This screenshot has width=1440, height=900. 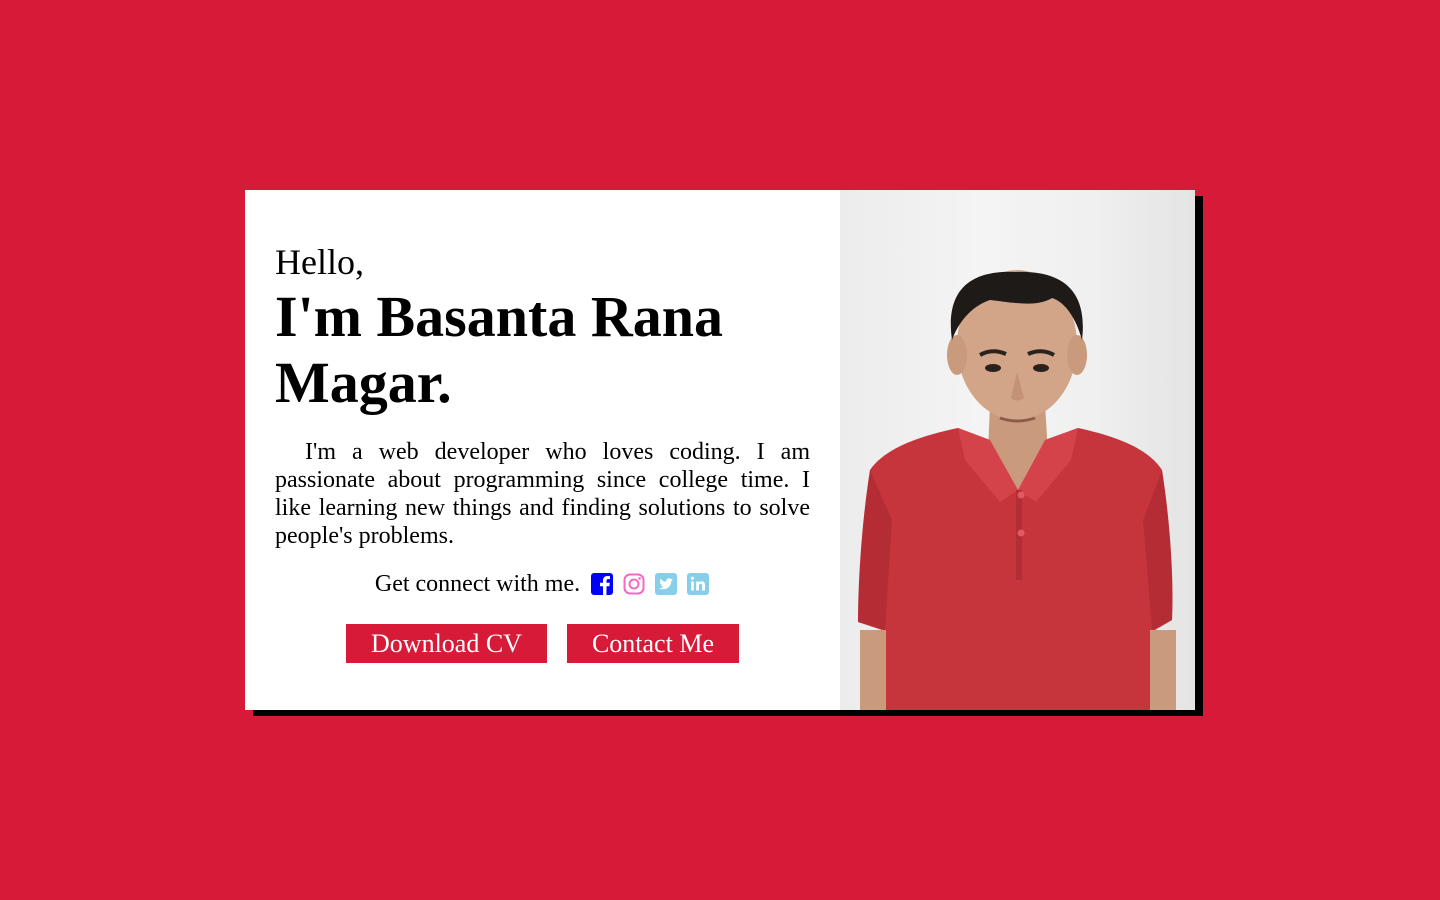 I want to click on social-connect-row: Get connect with me., so click(x=542, y=584).